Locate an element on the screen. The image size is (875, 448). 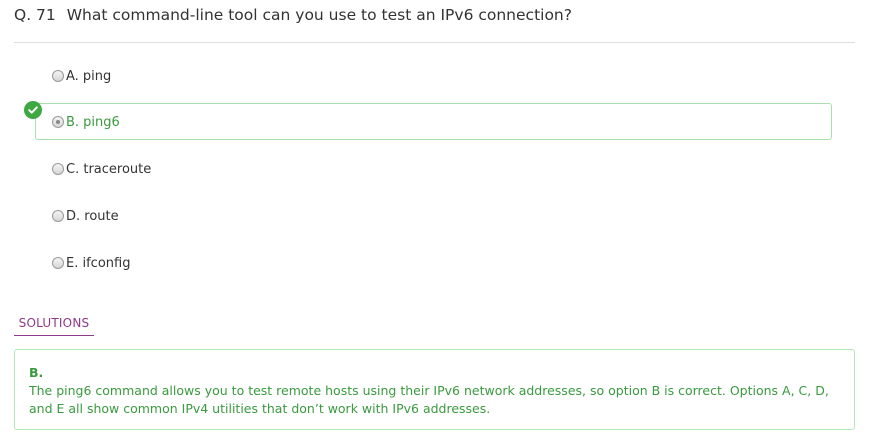
option-d-label: D. route is located at coordinates (92, 216).